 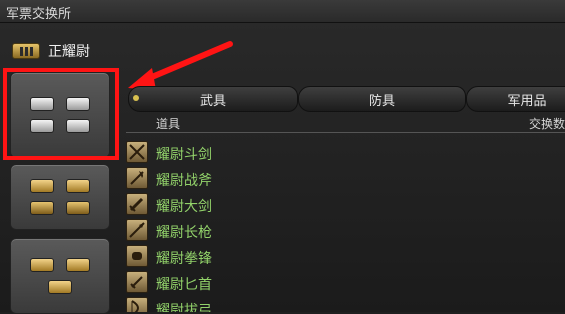 I want to click on tab-supplies: 军用品, so click(x=515, y=99).